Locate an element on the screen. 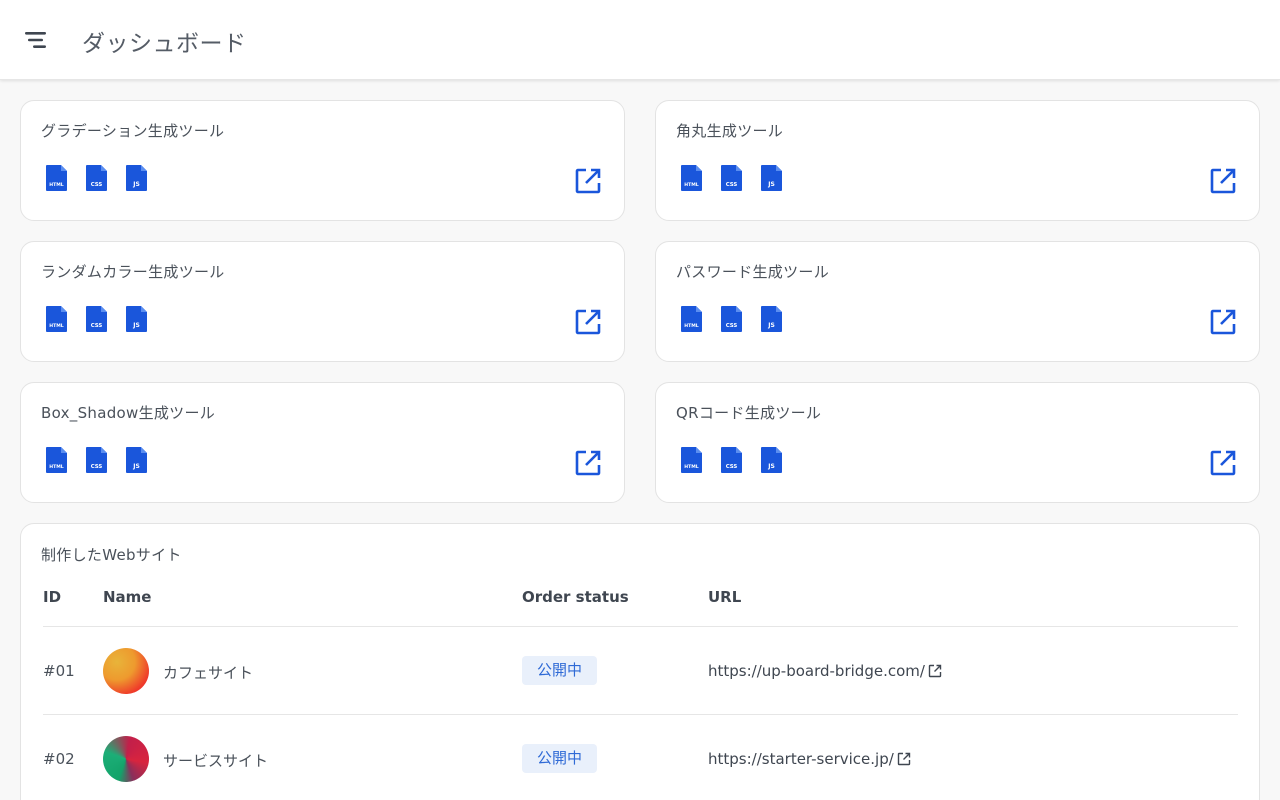 This screenshot has height=800, width=1280. page-title: ダッシュボード is located at coordinates (164, 44).